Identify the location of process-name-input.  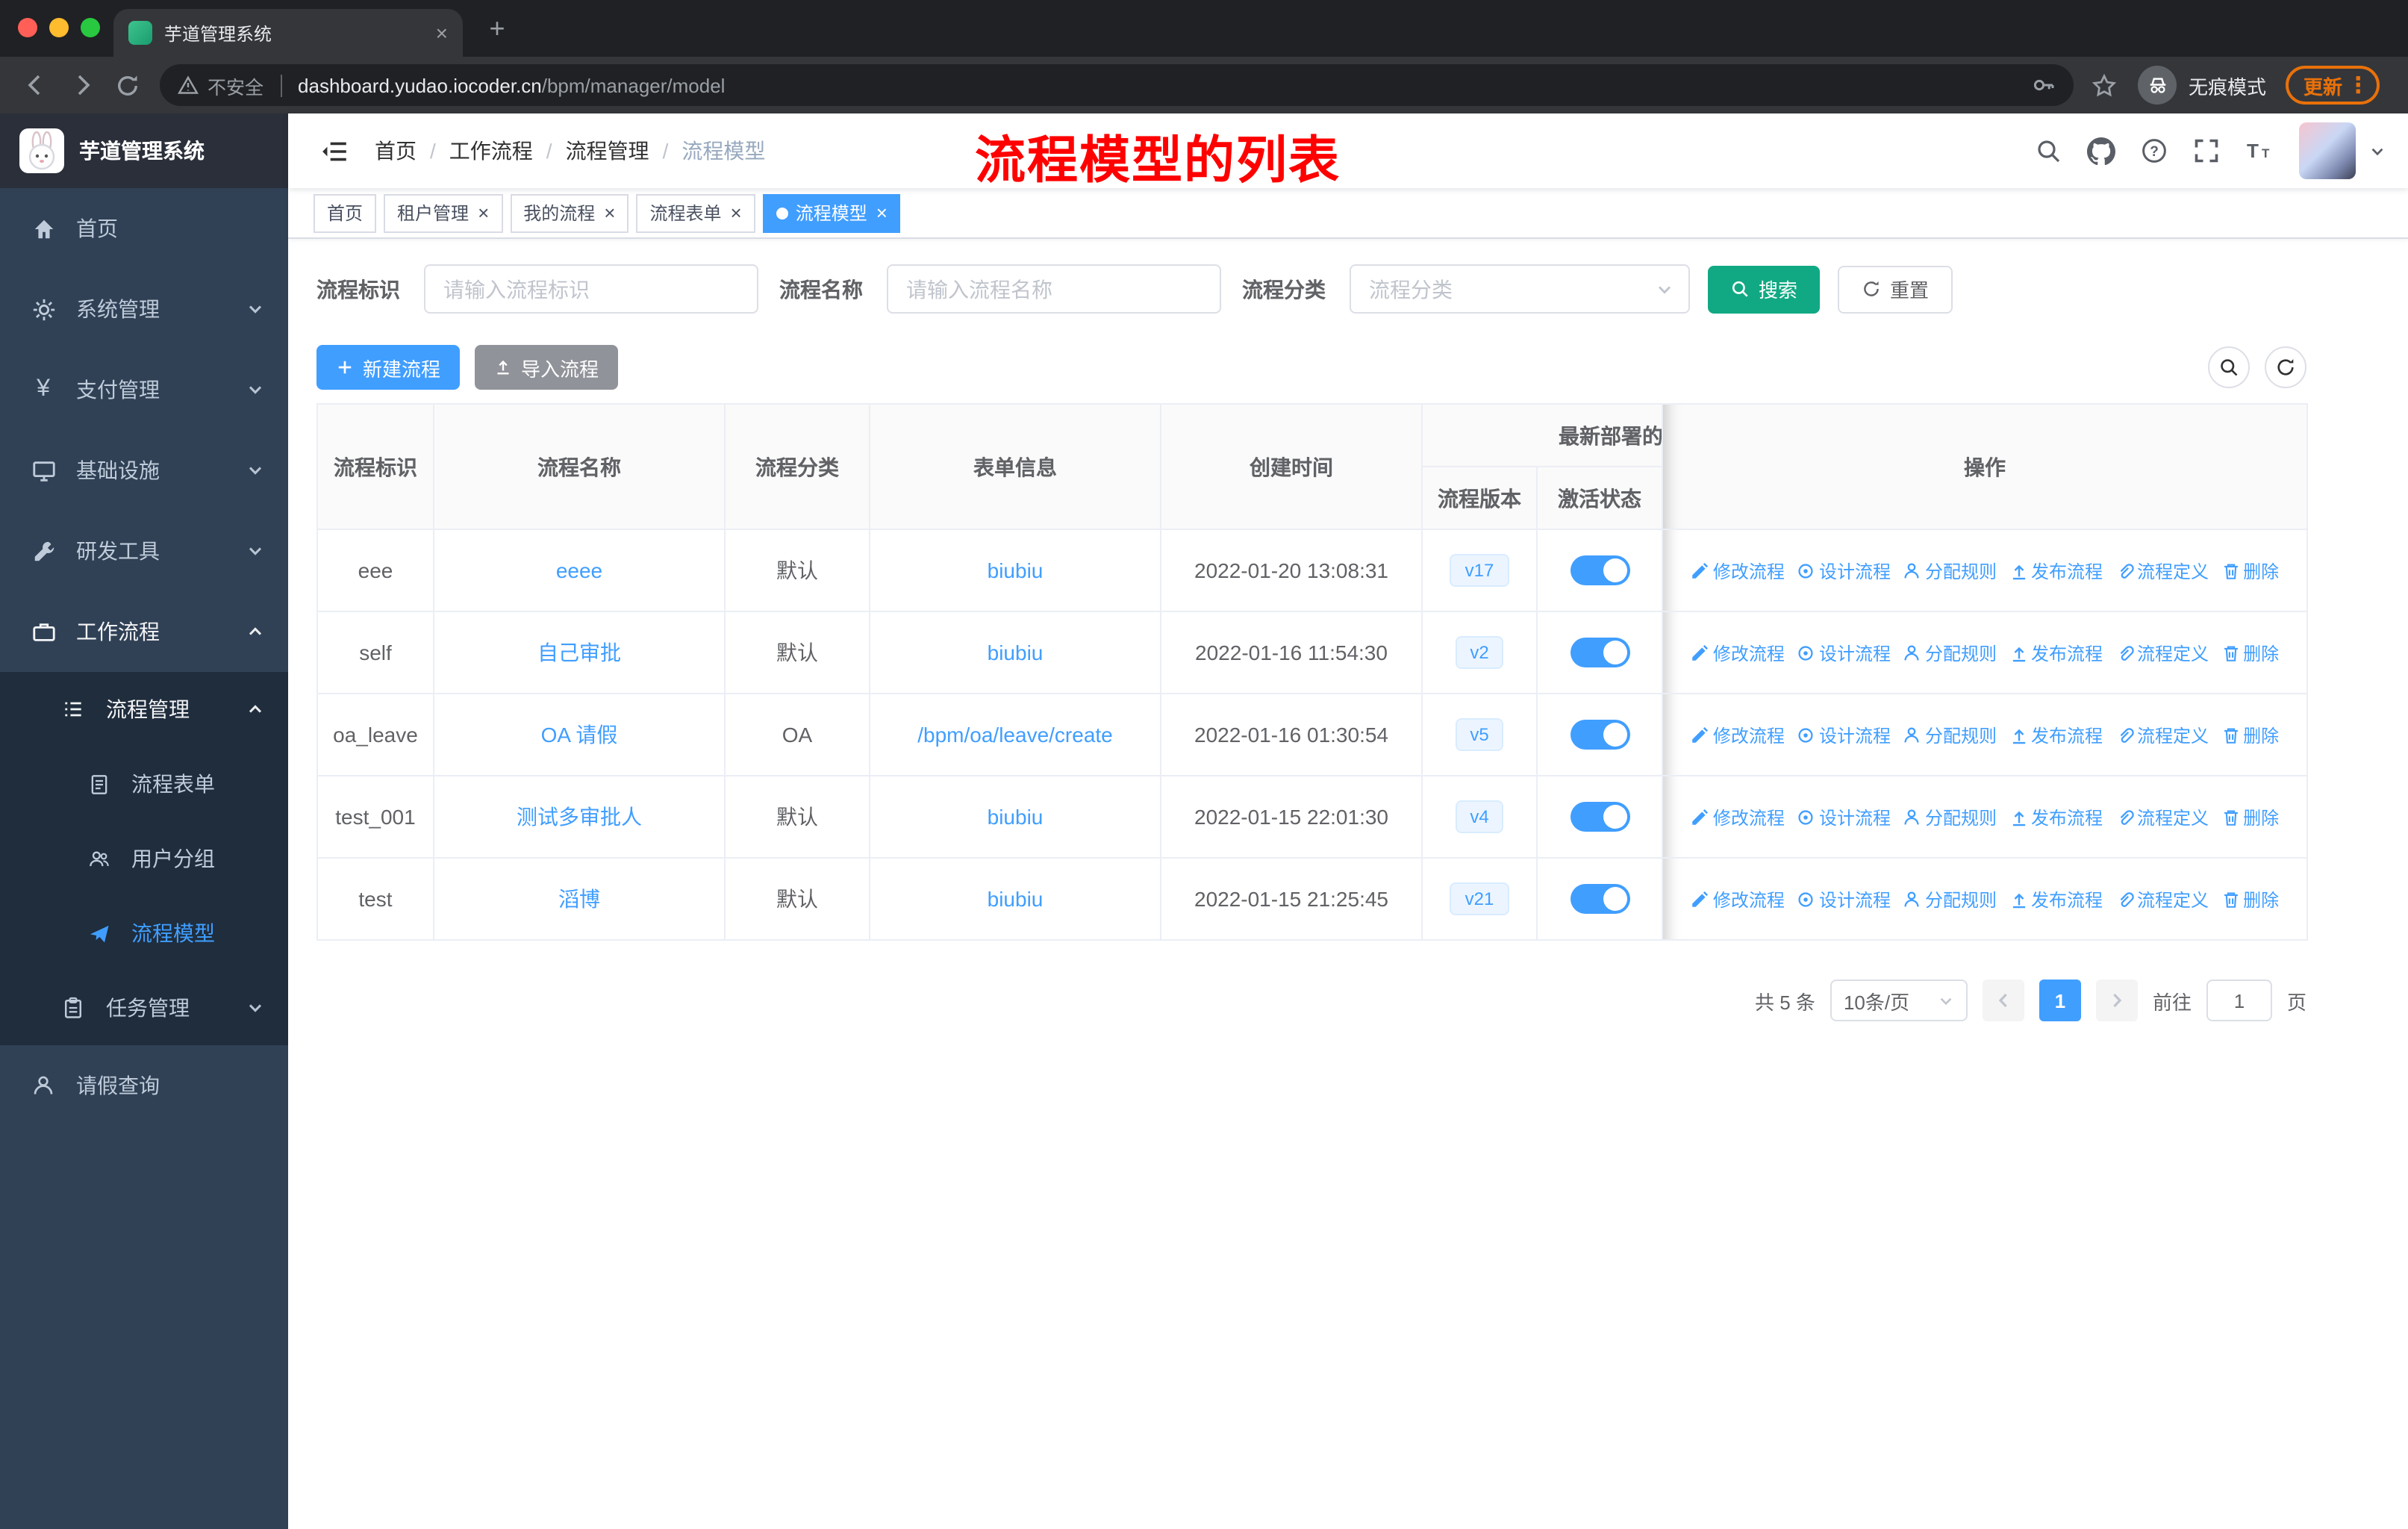
(1054, 289).